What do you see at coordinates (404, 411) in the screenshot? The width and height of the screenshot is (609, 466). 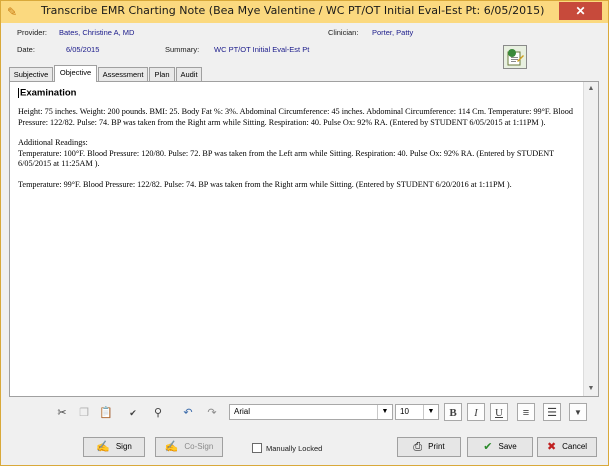 I see `font-size-value: 10` at bounding box center [404, 411].